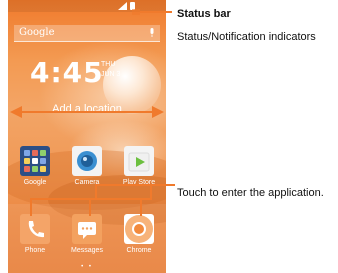  I want to click on apps-bracket-top, so click(135, 185).